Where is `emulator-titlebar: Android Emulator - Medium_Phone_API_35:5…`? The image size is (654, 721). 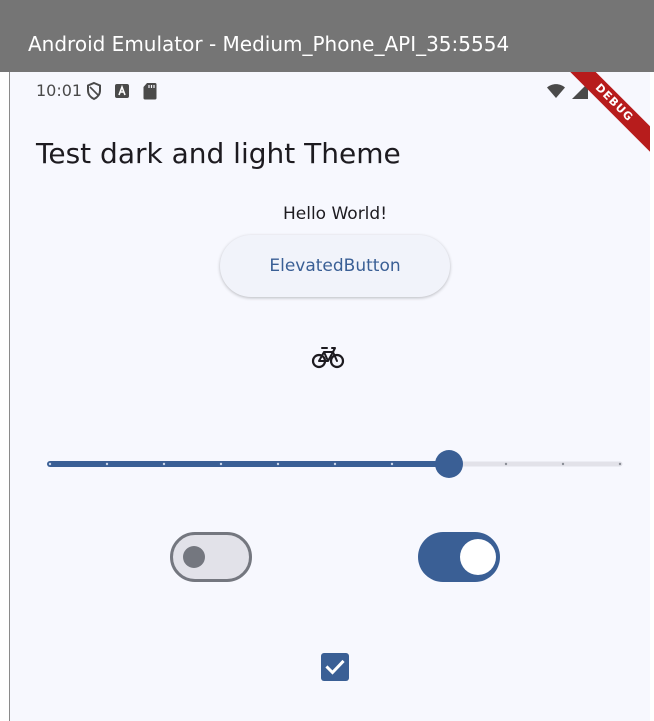
emulator-titlebar: Android Emulator - Medium_Phone_API_35:5… is located at coordinates (327, 36).